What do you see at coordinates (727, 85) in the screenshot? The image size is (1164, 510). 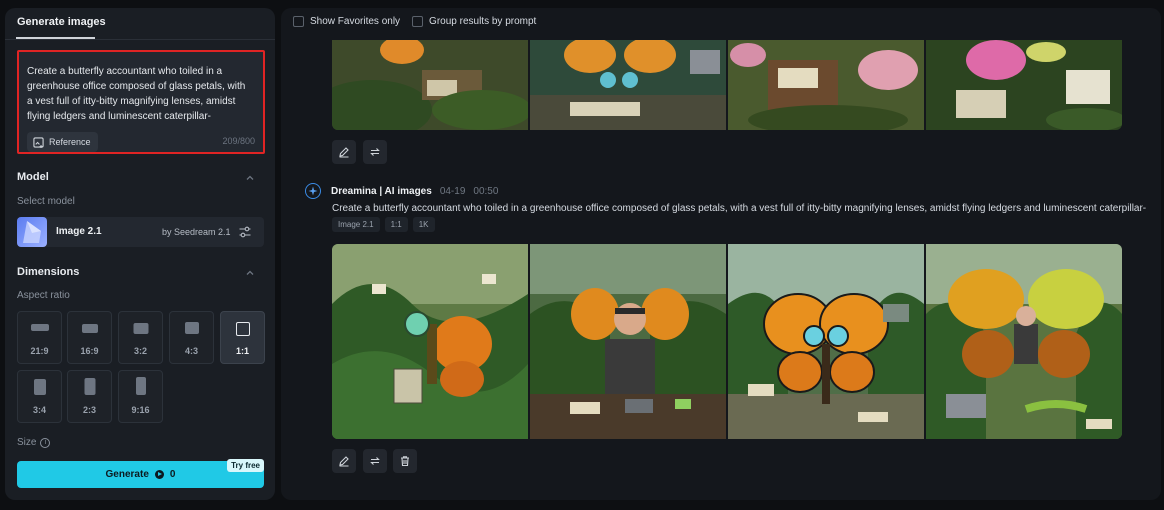 I see `image-grid-previous` at bounding box center [727, 85].